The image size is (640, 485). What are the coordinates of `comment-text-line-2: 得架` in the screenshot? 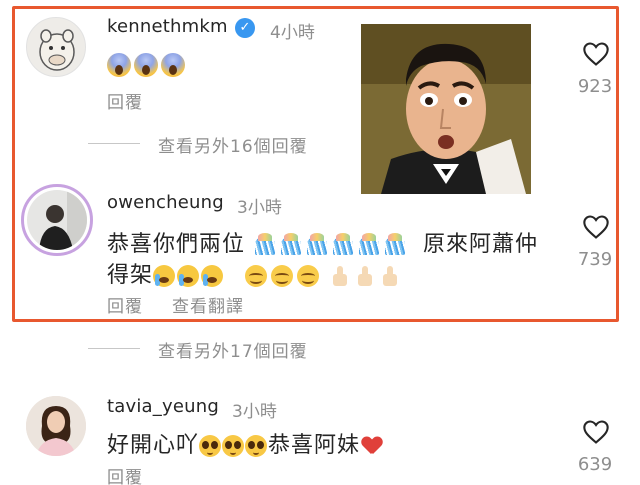 It's located at (256, 273).